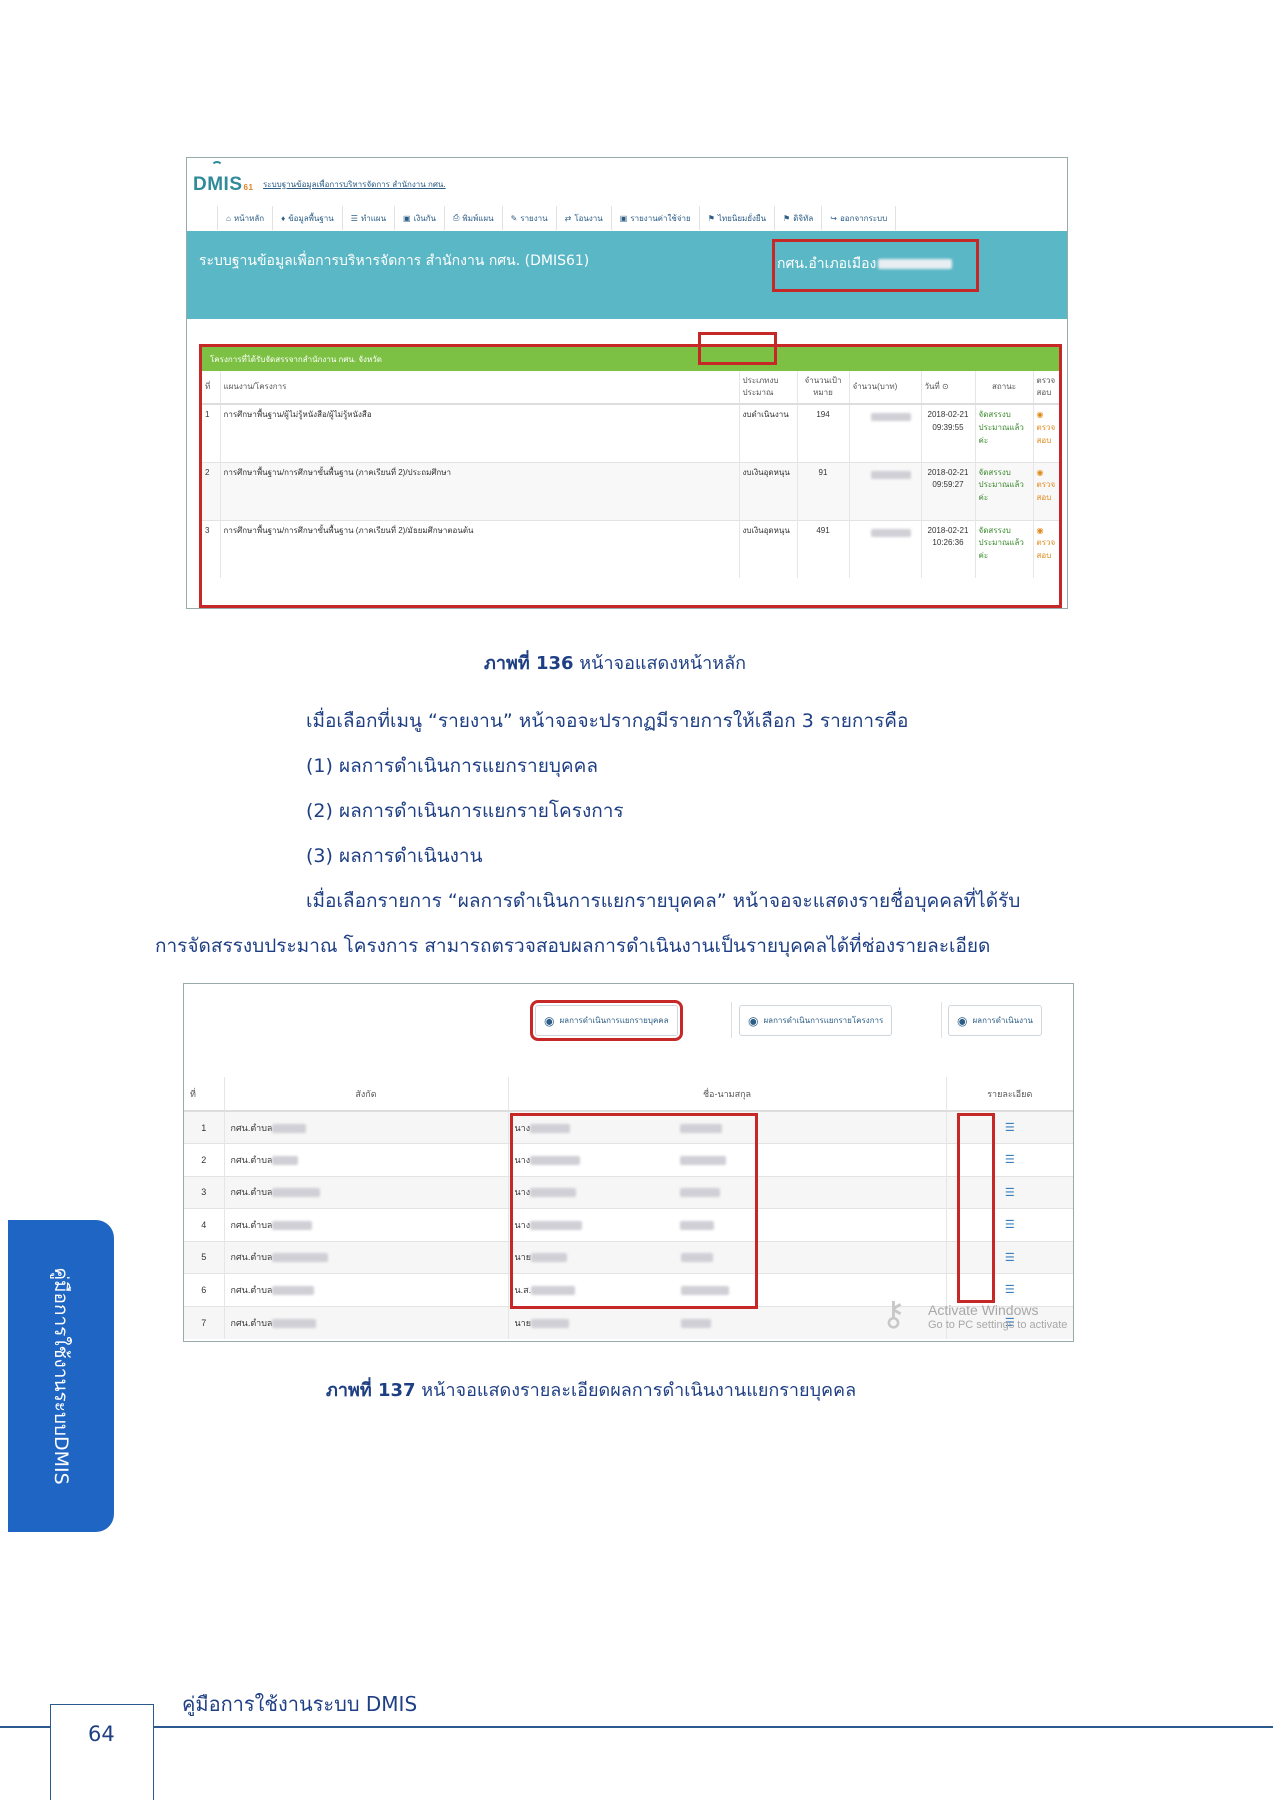 Image resolution: width=1273 pixels, height=1800 pixels. Describe the element at coordinates (204, 1127) in the screenshot. I see `row-no: 1` at that location.